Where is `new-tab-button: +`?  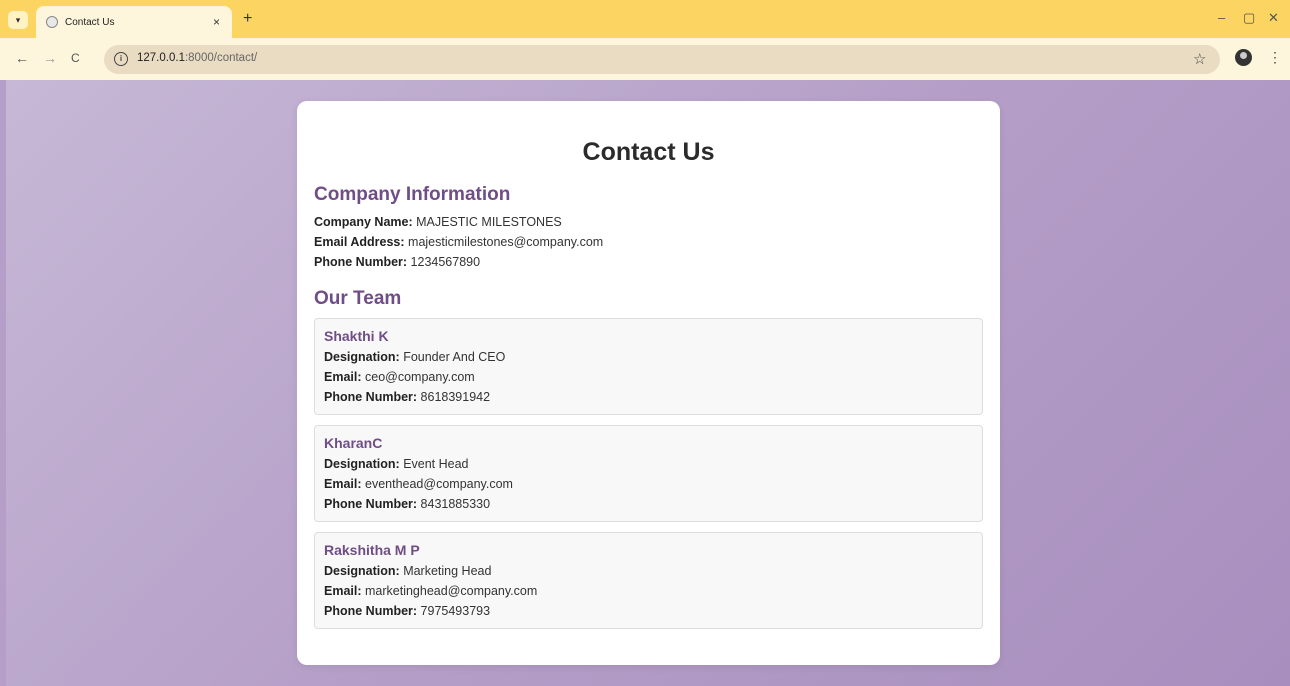
new-tab-button: + is located at coordinates (247, 19).